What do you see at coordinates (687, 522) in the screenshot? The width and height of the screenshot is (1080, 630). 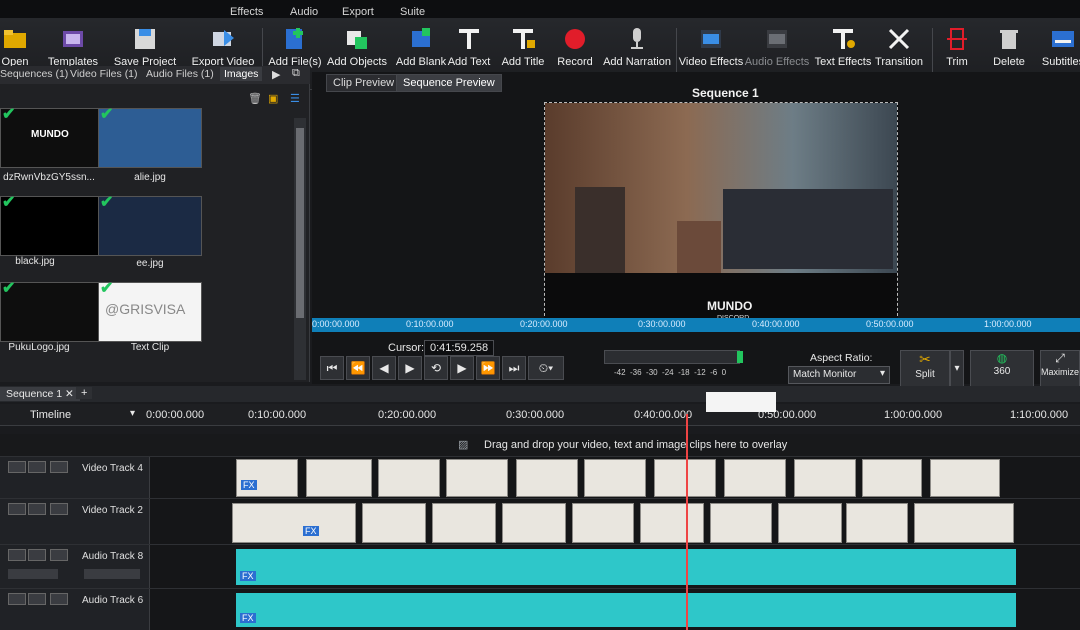 I see `timeline-playhead` at bounding box center [687, 522].